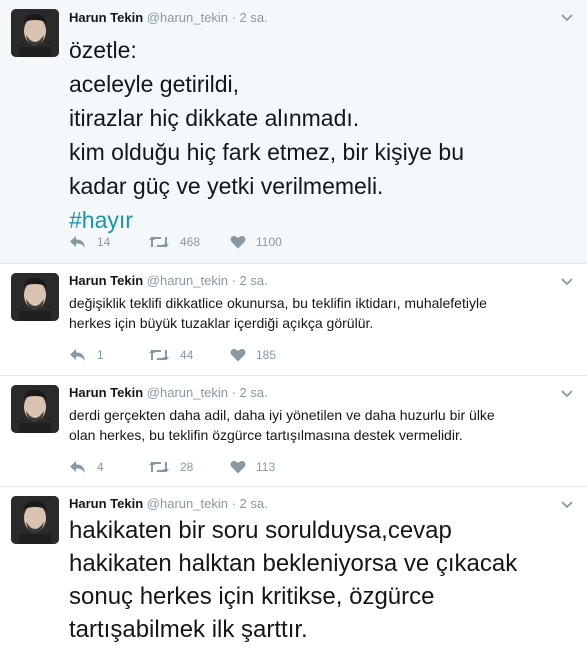  What do you see at coordinates (252, 467) in the screenshot?
I see `like-button: 113` at bounding box center [252, 467].